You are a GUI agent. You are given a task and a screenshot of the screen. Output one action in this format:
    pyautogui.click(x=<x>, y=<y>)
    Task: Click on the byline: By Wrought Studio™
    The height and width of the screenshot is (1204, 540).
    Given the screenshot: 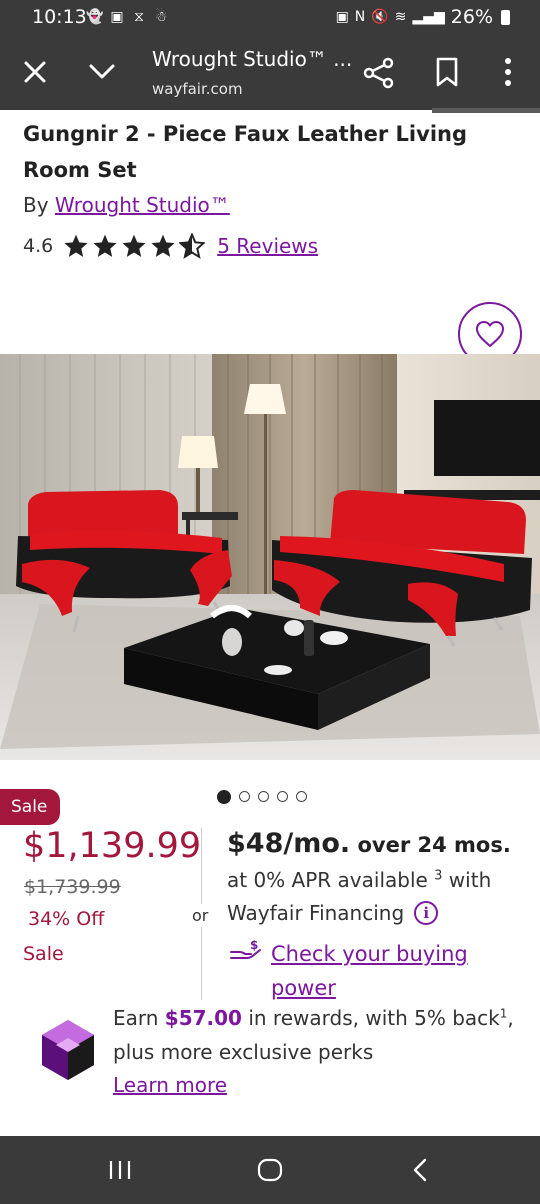 What is the action you would take?
    pyautogui.click(x=126, y=205)
    